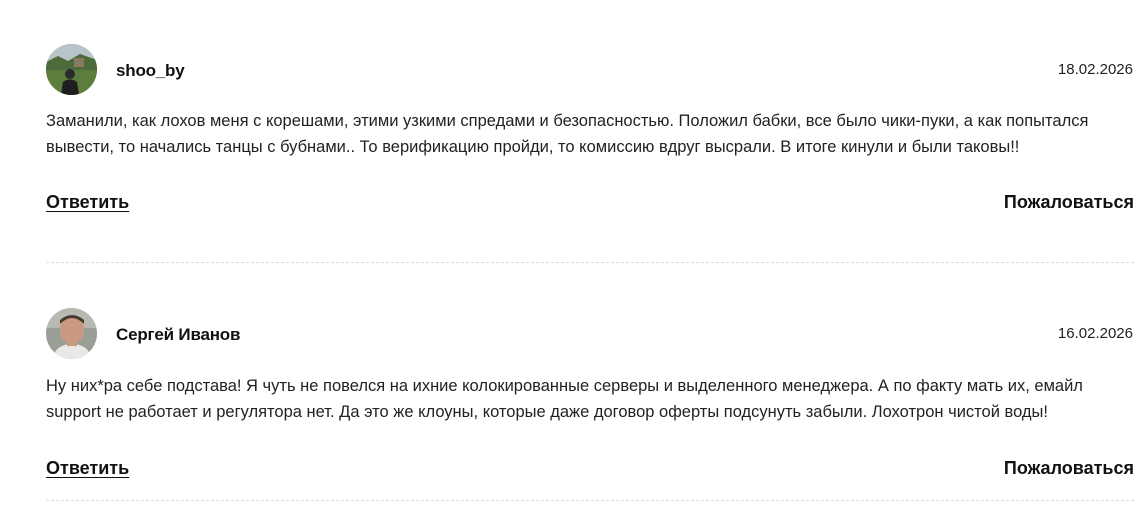 The height and width of the screenshot is (505, 1138). What do you see at coordinates (178, 334) in the screenshot?
I see `comment-author: Сергей Иванов` at bounding box center [178, 334].